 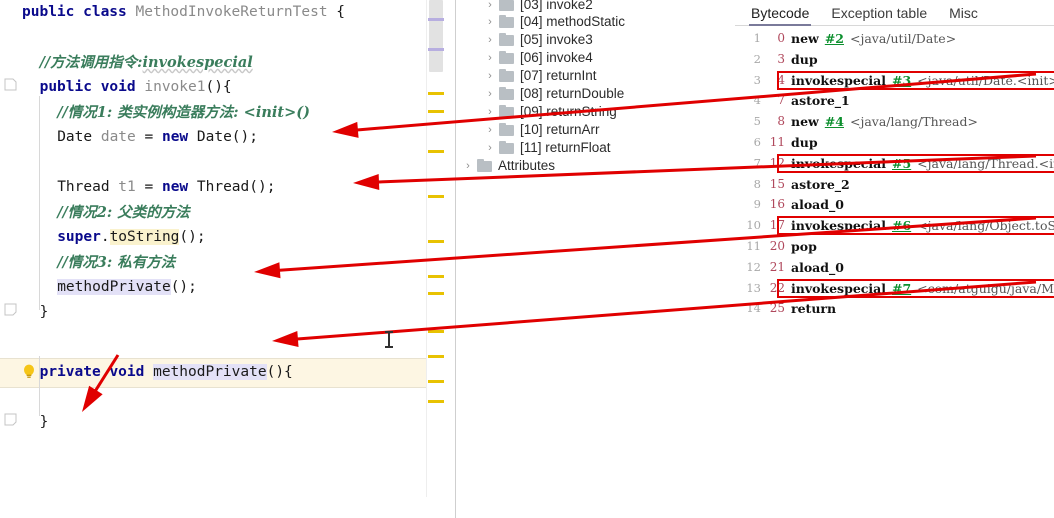 I want to click on tree-item-10-returnarr: › [10] returnArr, so click(x=527, y=130).